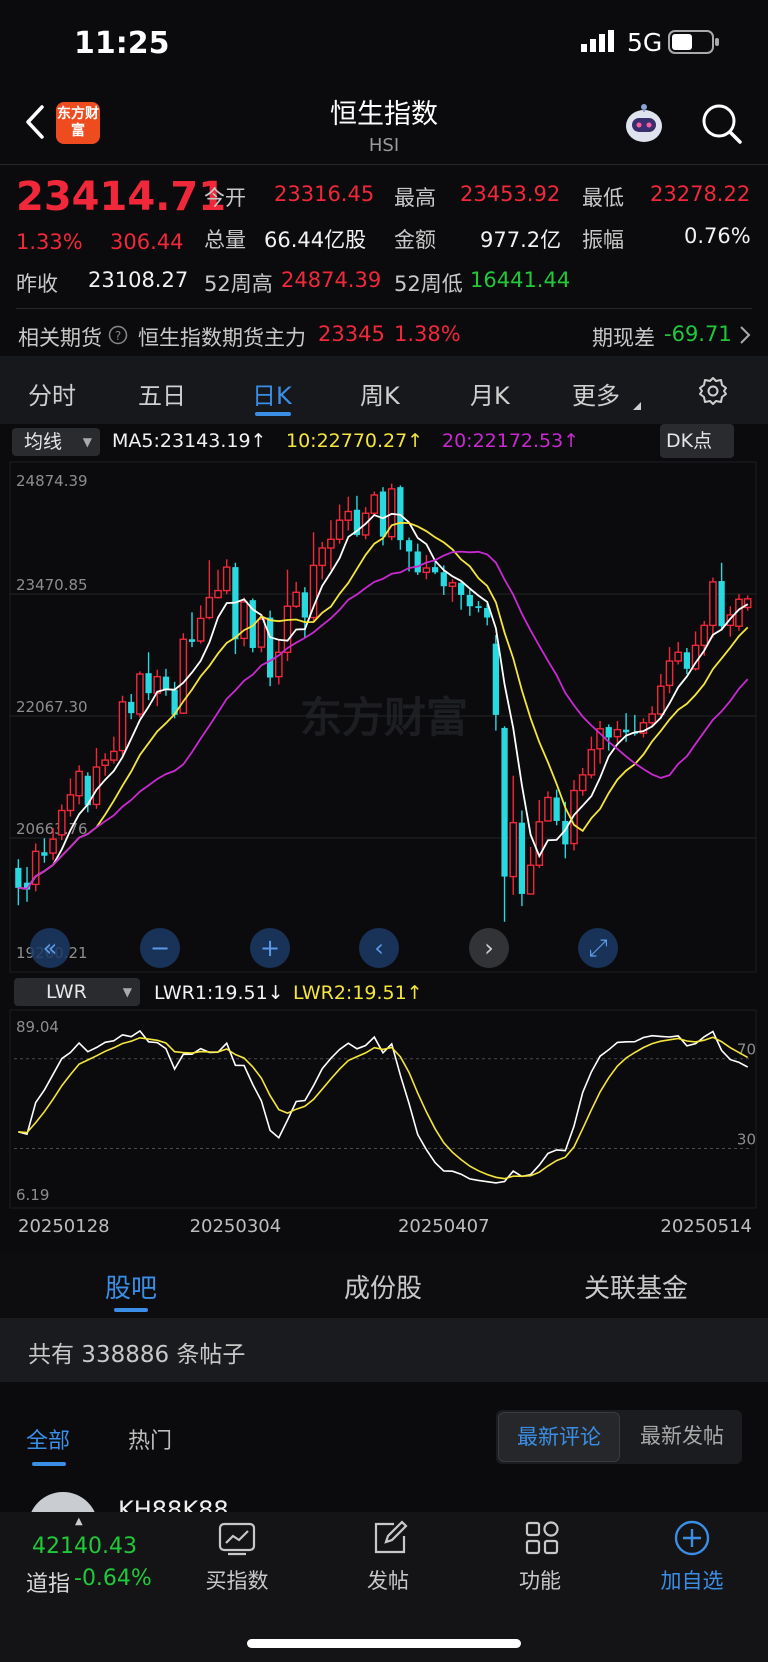  I want to click on home-indicator, so click(384, 1643).